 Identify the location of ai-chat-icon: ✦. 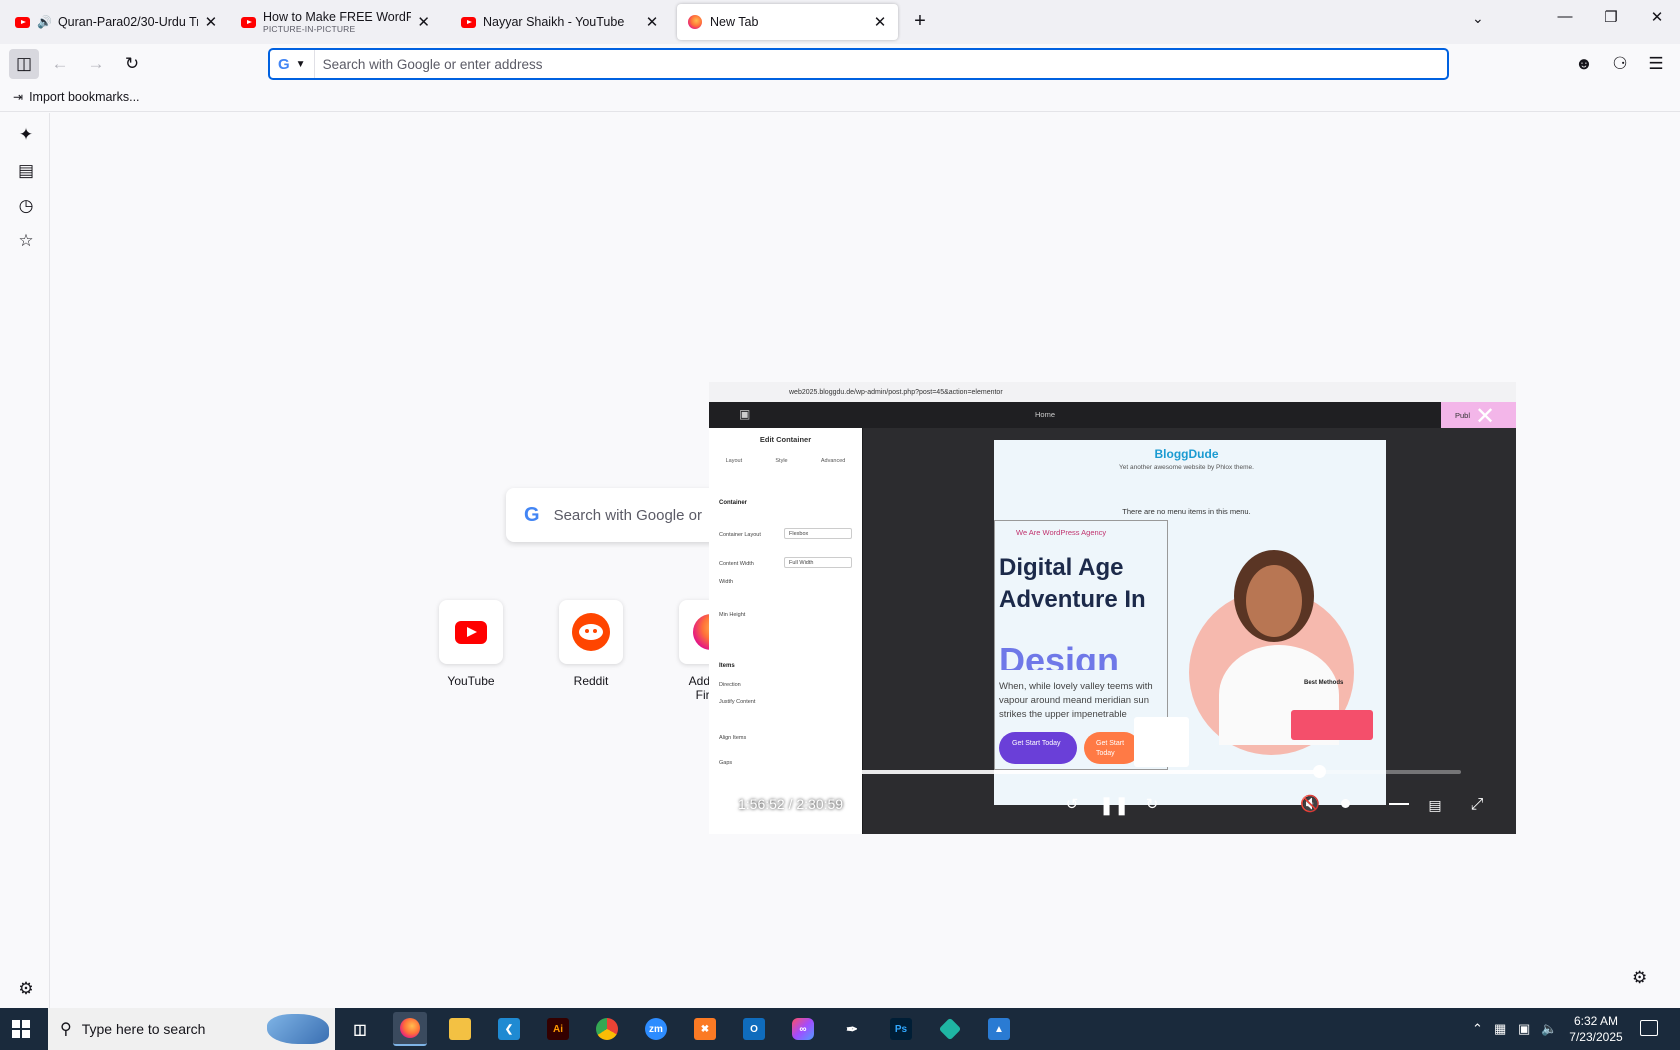
(26, 135).